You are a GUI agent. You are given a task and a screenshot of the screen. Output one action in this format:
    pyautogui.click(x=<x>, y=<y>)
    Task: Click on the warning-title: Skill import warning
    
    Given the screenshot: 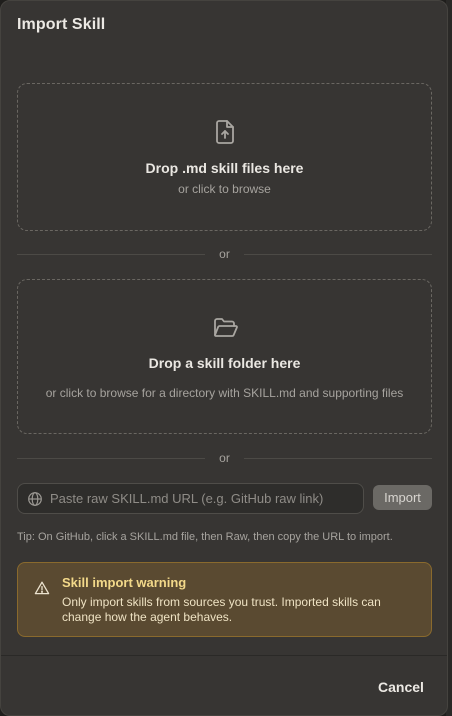 What is the action you would take?
    pyautogui.click(x=124, y=582)
    